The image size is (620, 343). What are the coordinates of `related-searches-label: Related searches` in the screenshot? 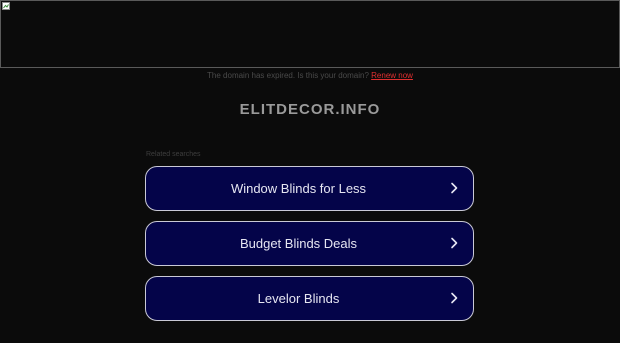 It's located at (173, 154).